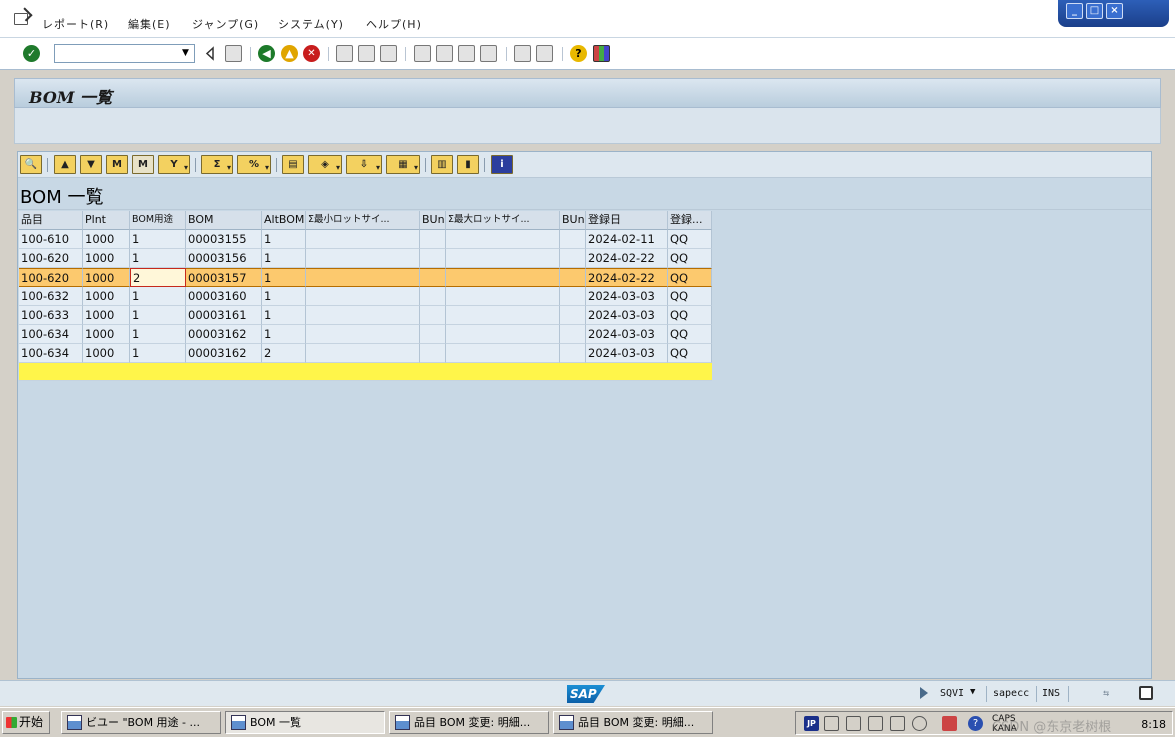  What do you see at coordinates (853, 723) in the screenshot?
I see `ime-pad-icon` at bounding box center [853, 723].